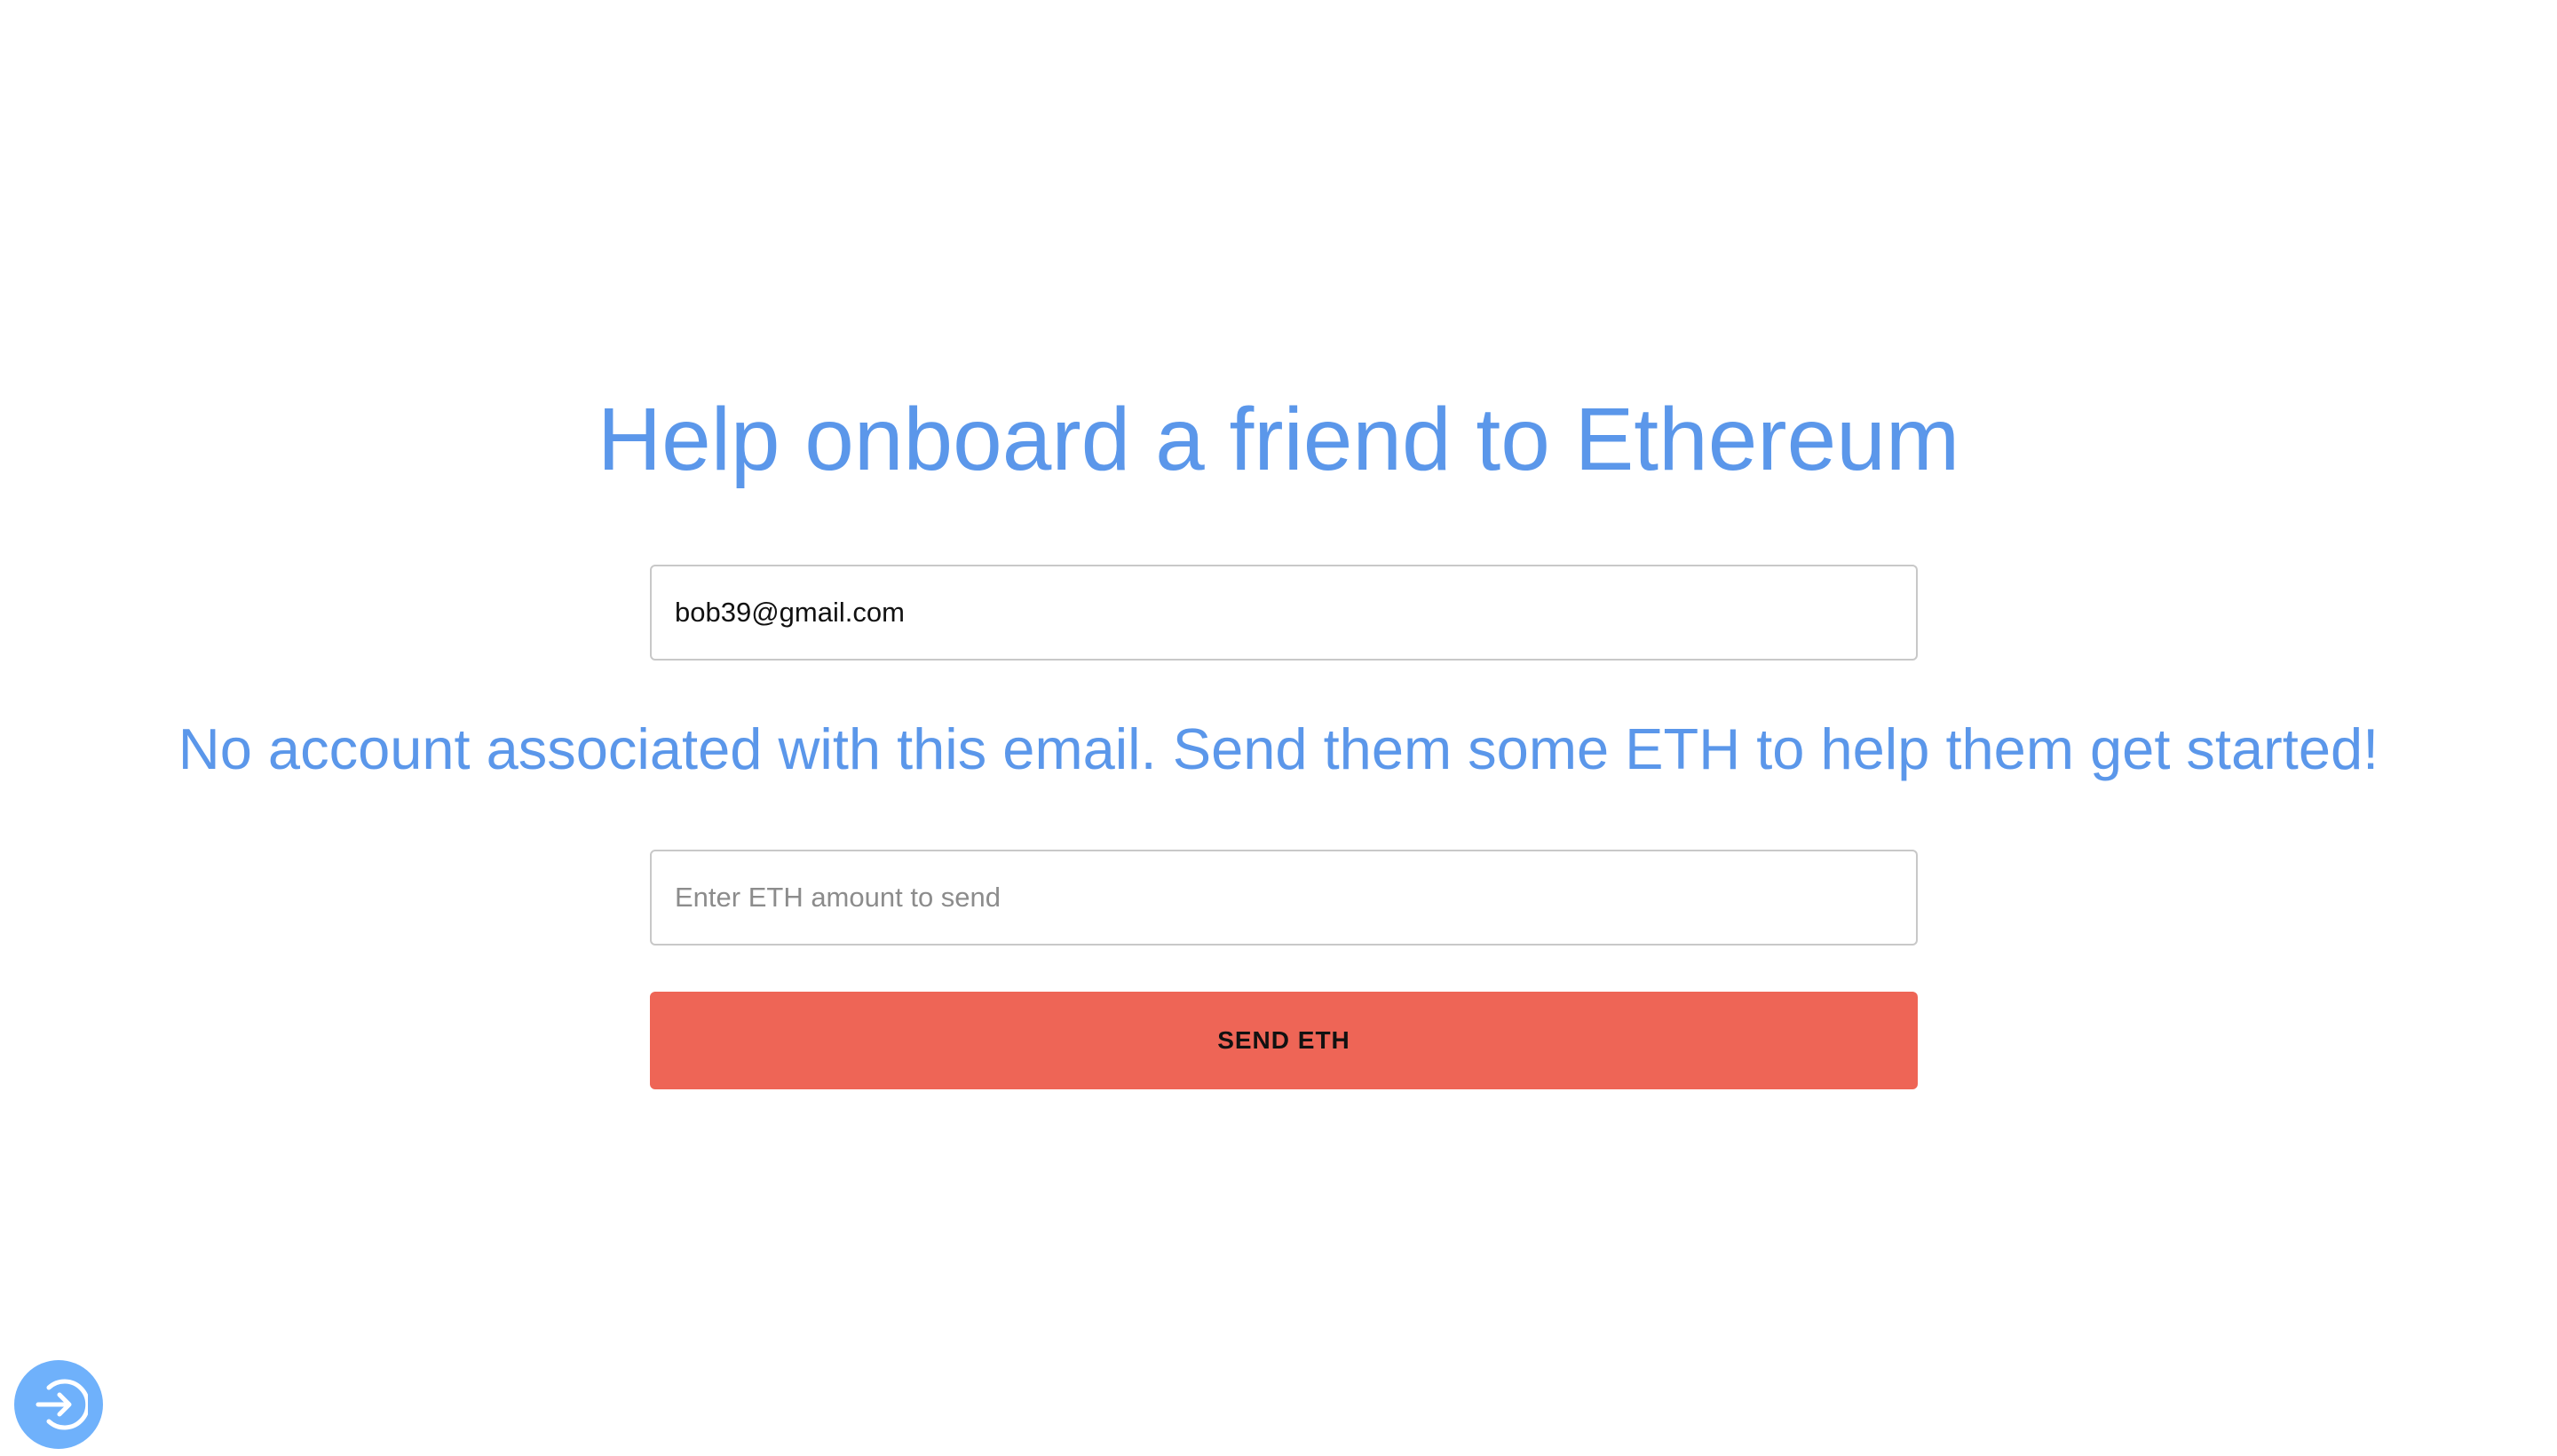 The height and width of the screenshot is (1456, 2557). I want to click on email-field, so click(1284, 613).